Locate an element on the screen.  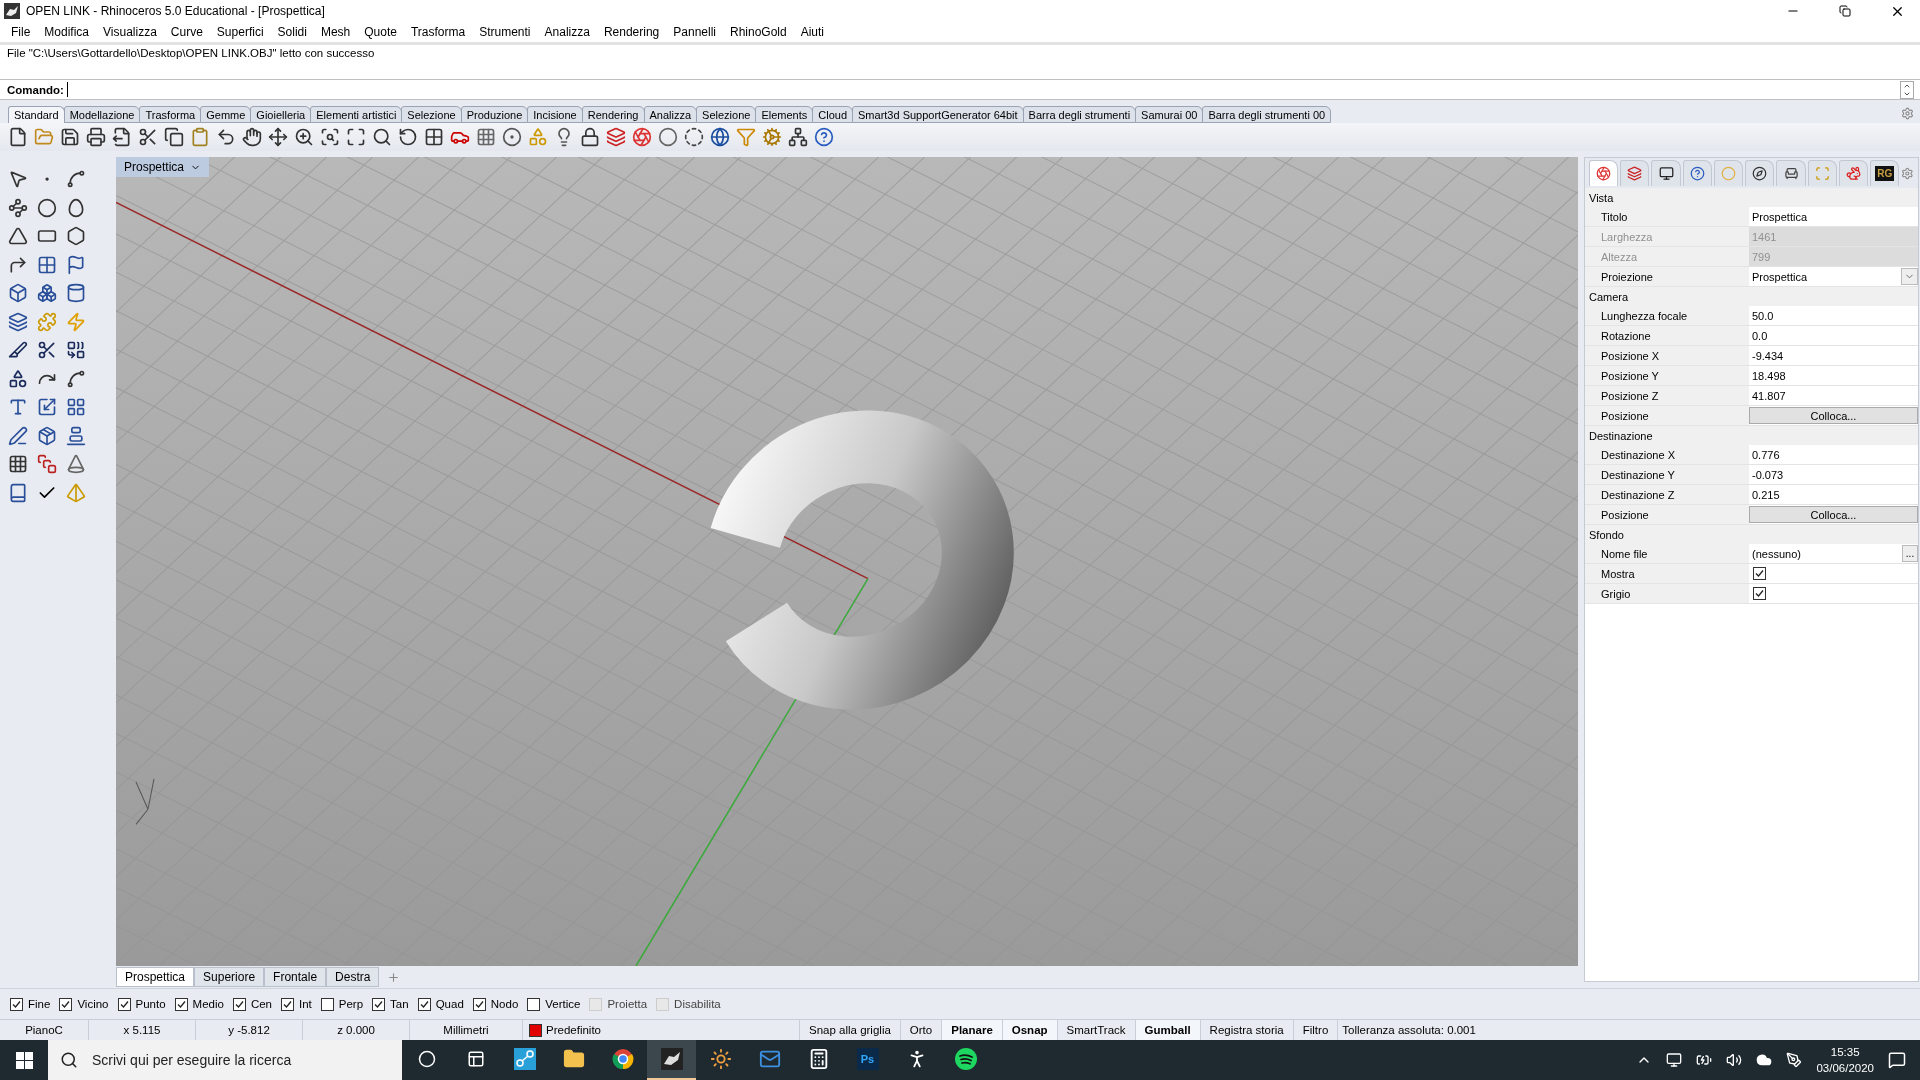
menu-item: Quote is located at coordinates (380, 32).